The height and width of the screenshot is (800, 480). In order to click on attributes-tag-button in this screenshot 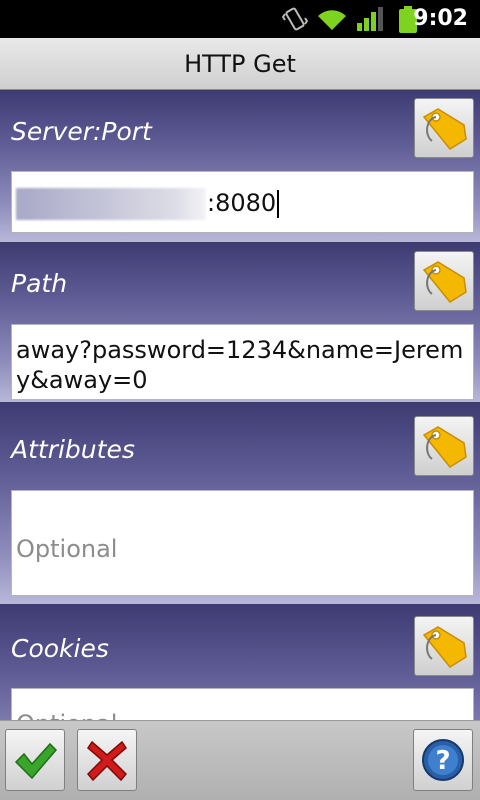, I will do `click(444, 446)`.